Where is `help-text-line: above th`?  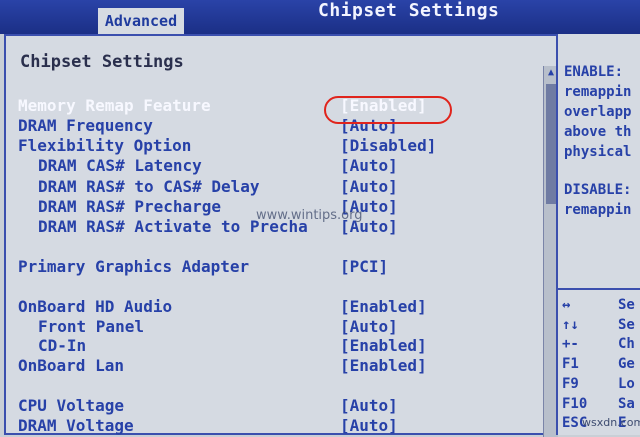 help-text-line: above th is located at coordinates (598, 132).